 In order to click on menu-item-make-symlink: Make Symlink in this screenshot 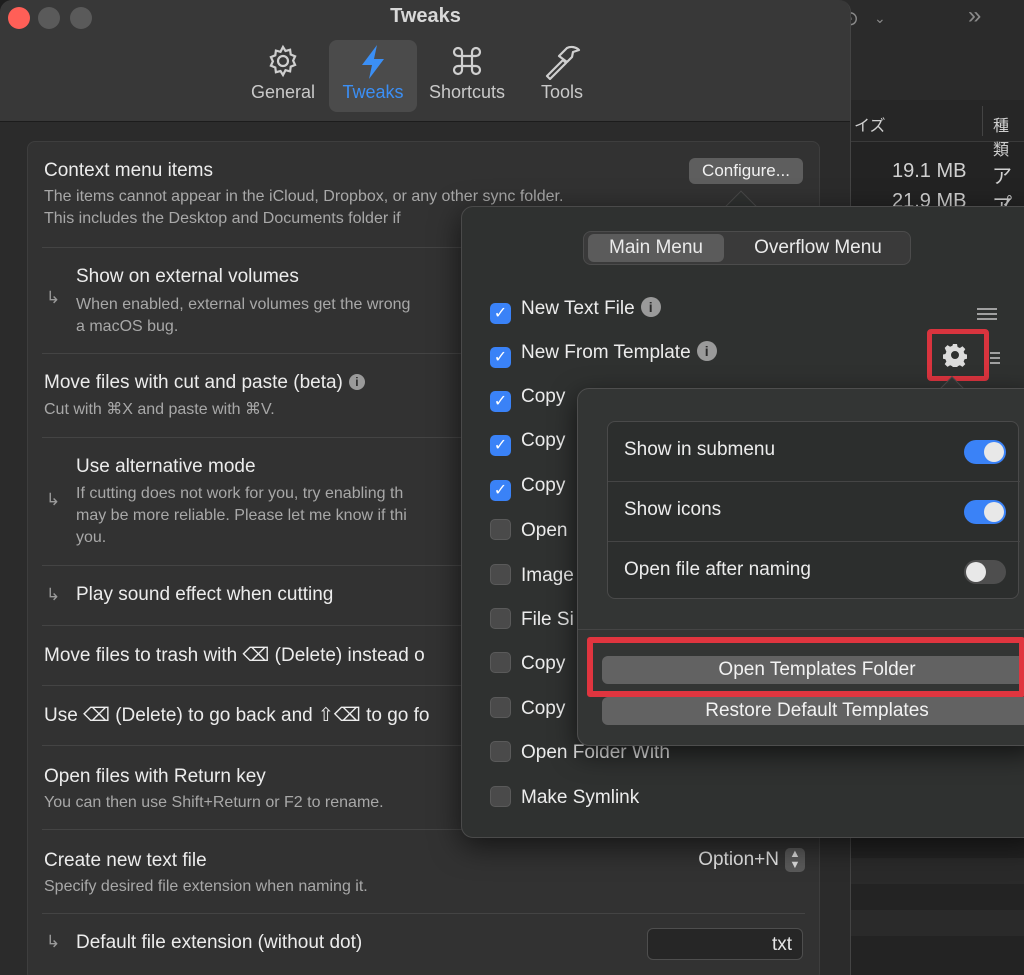, I will do `click(564, 801)`.